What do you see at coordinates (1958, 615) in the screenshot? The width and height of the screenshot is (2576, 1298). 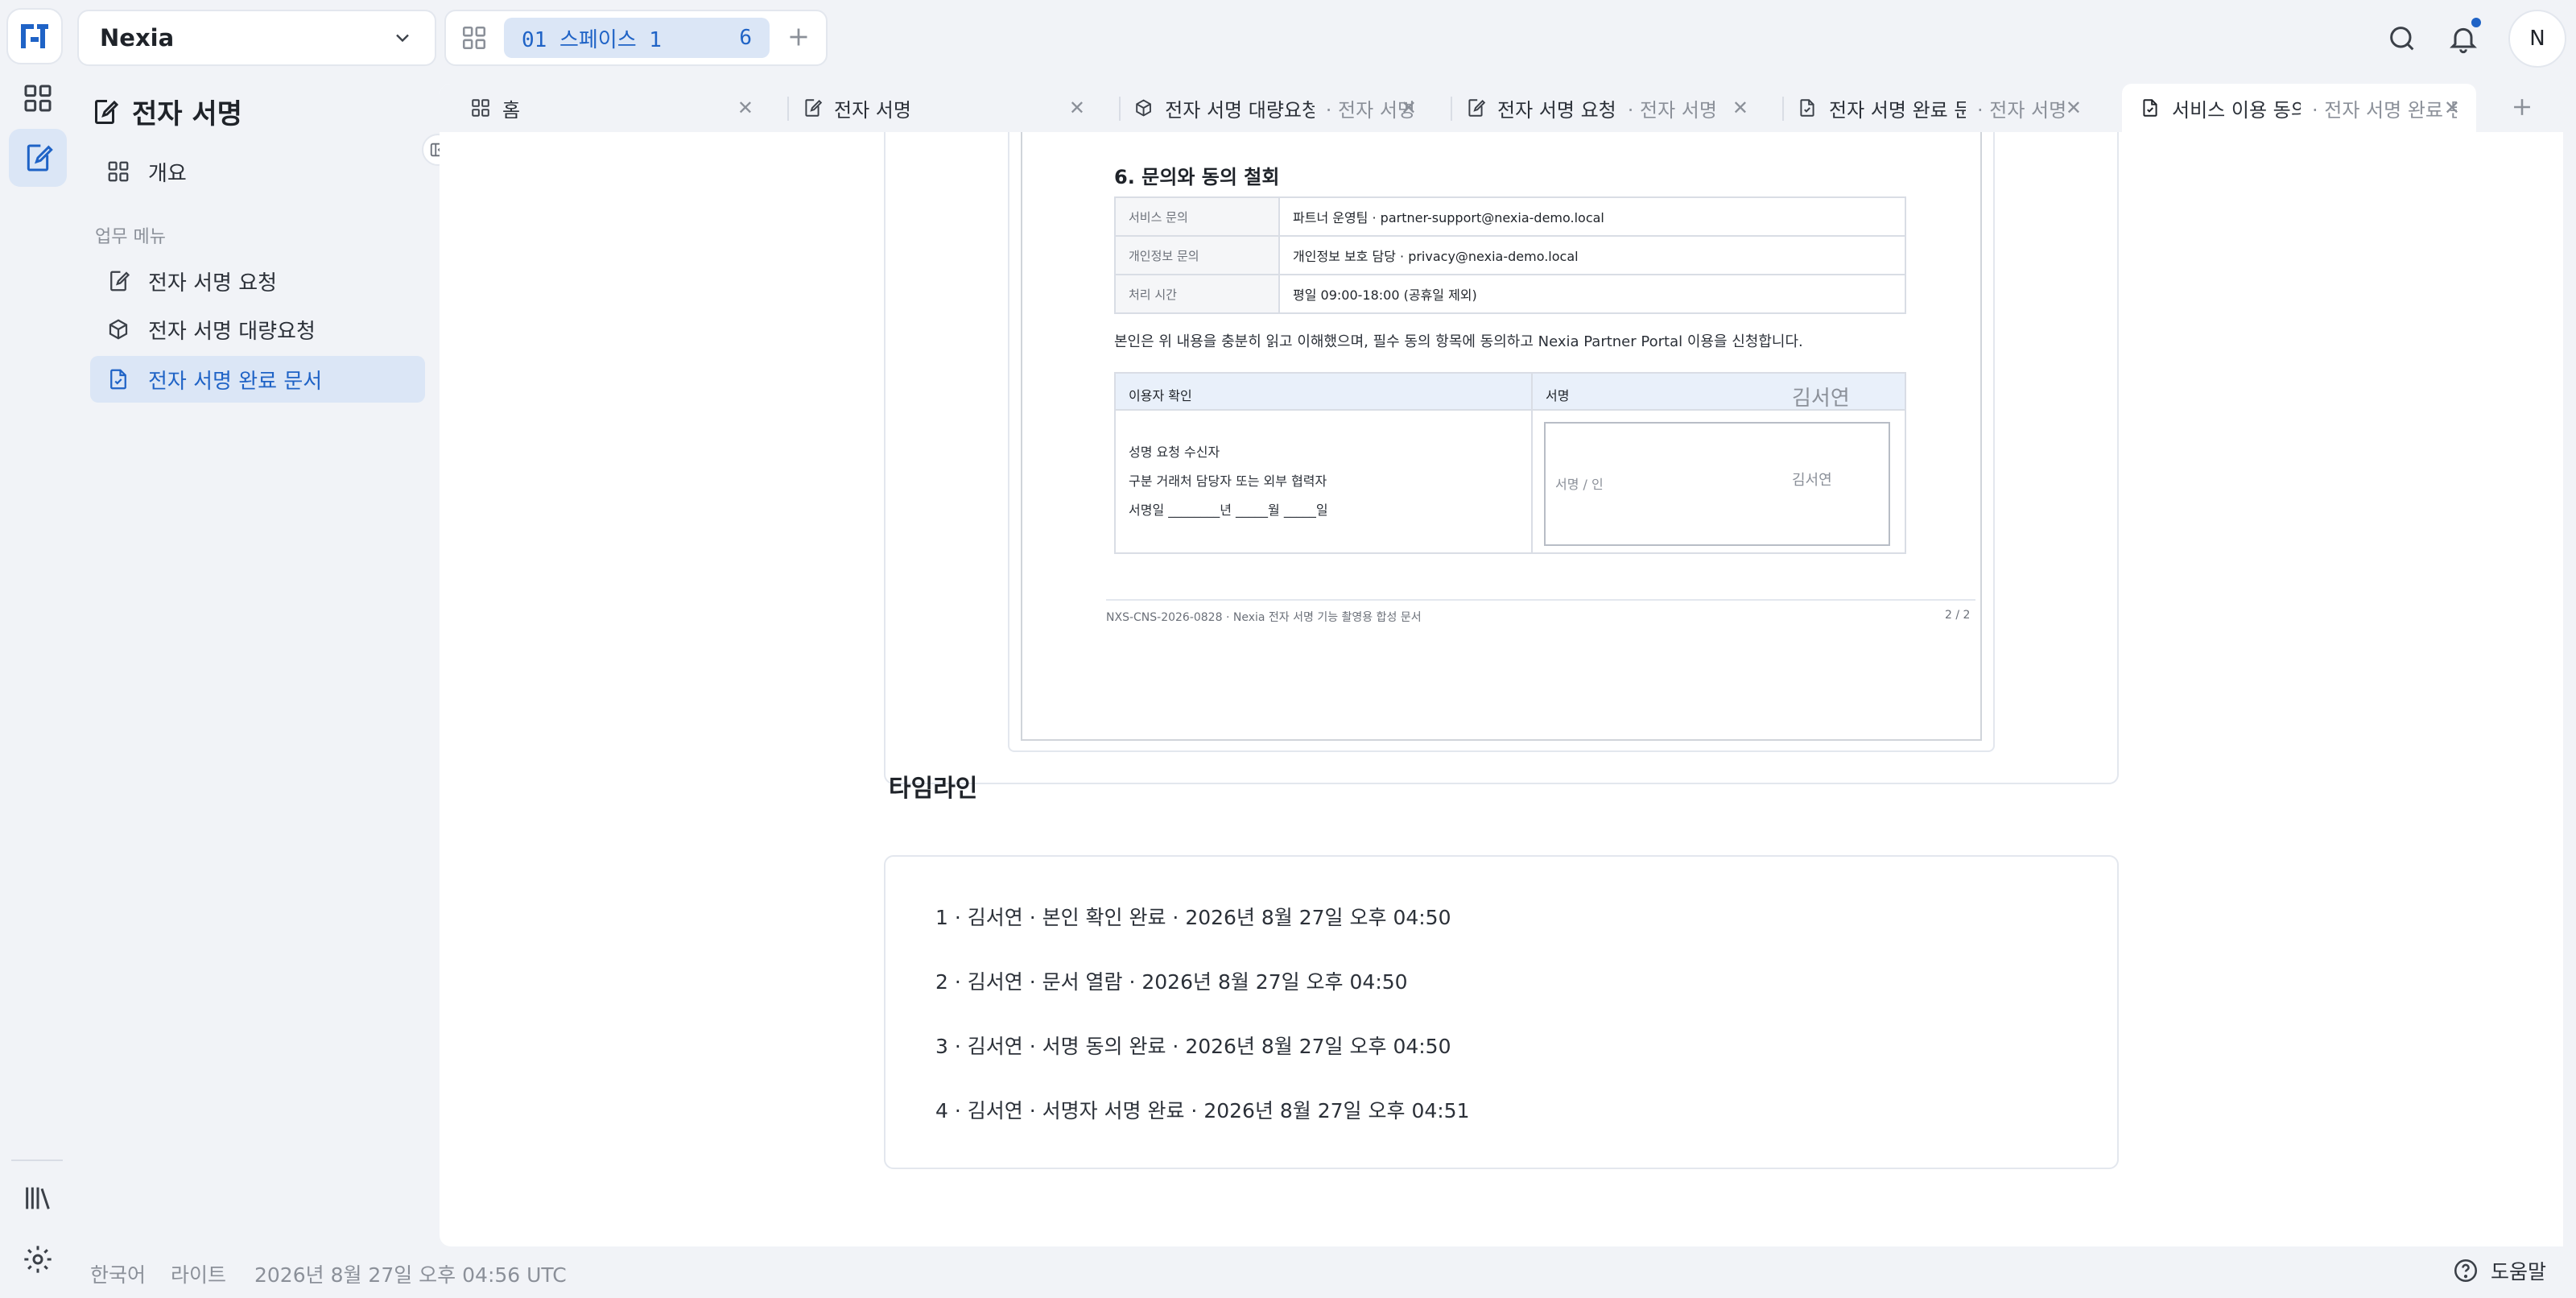 I see `document-page-number: 2 / 2` at bounding box center [1958, 615].